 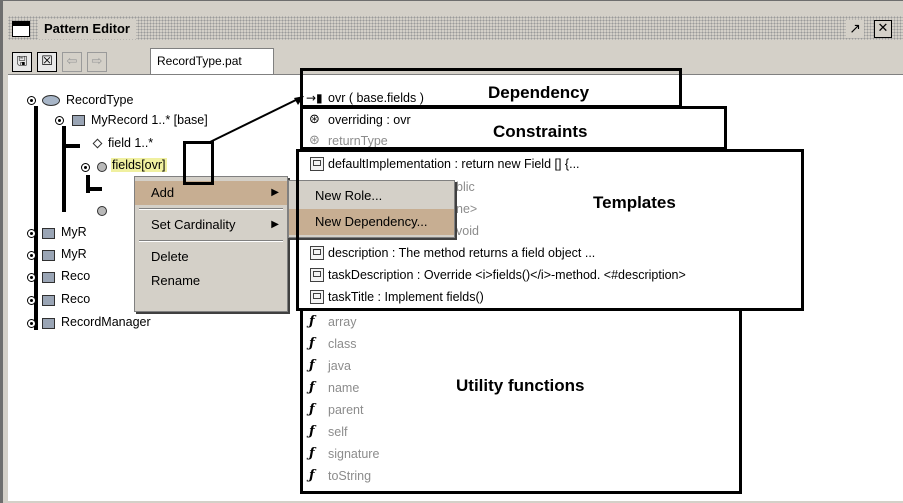 What do you see at coordinates (153, 165) in the screenshot?
I see `tree-item-tag: [ovr]` at bounding box center [153, 165].